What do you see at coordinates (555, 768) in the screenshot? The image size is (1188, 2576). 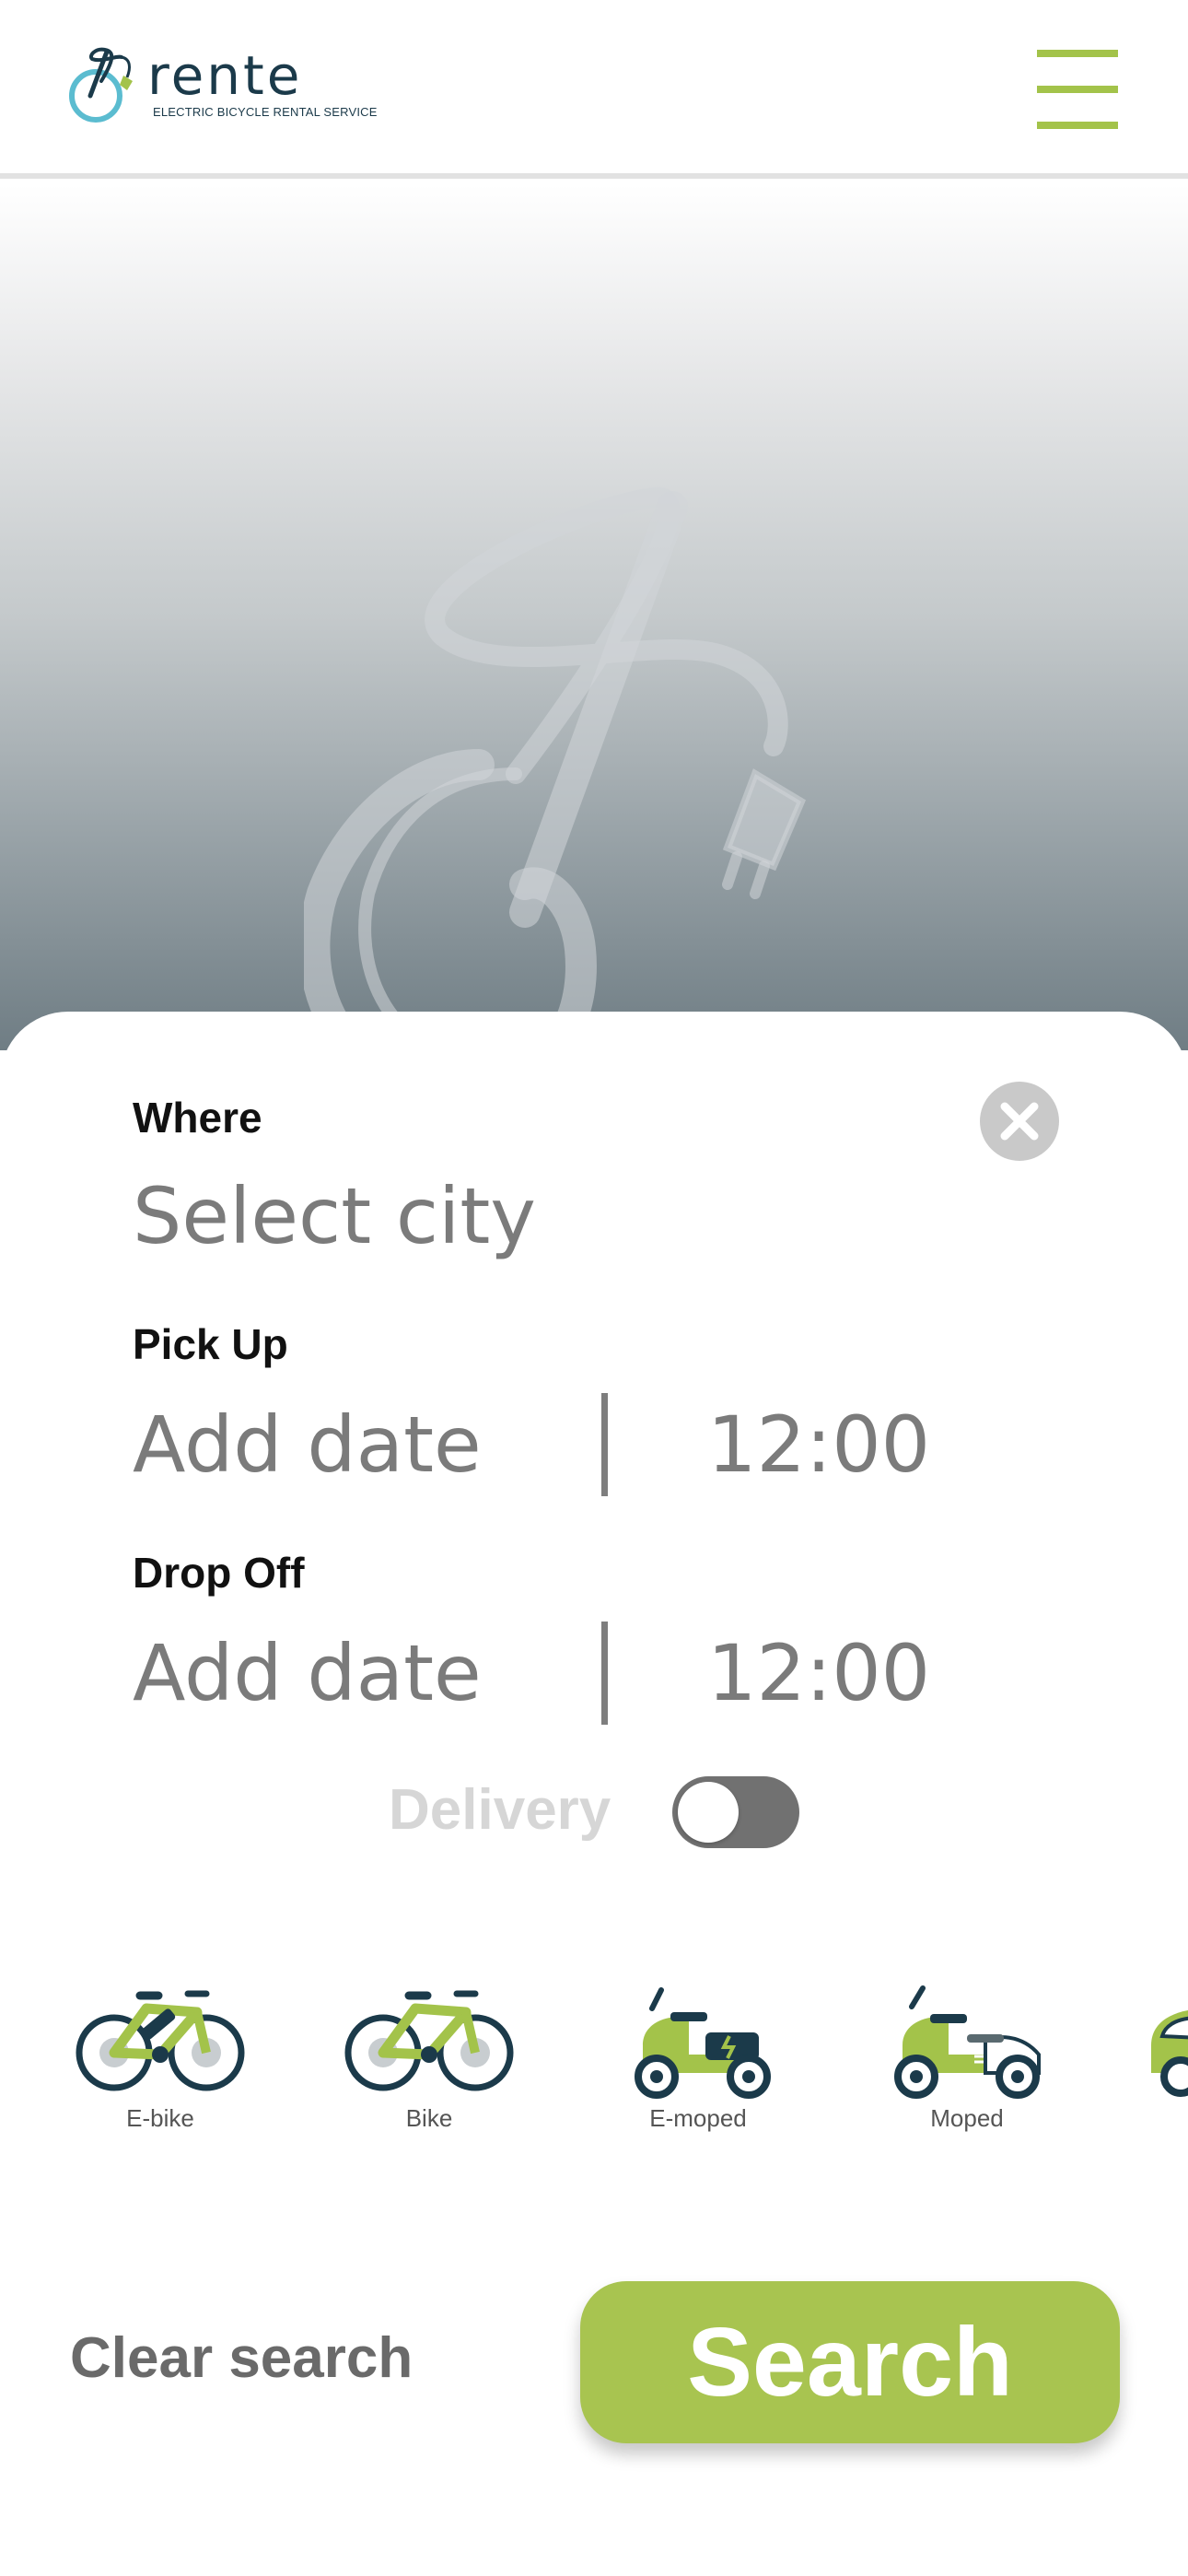 I see `brand-emblem-icon` at bounding box center [555, 768].